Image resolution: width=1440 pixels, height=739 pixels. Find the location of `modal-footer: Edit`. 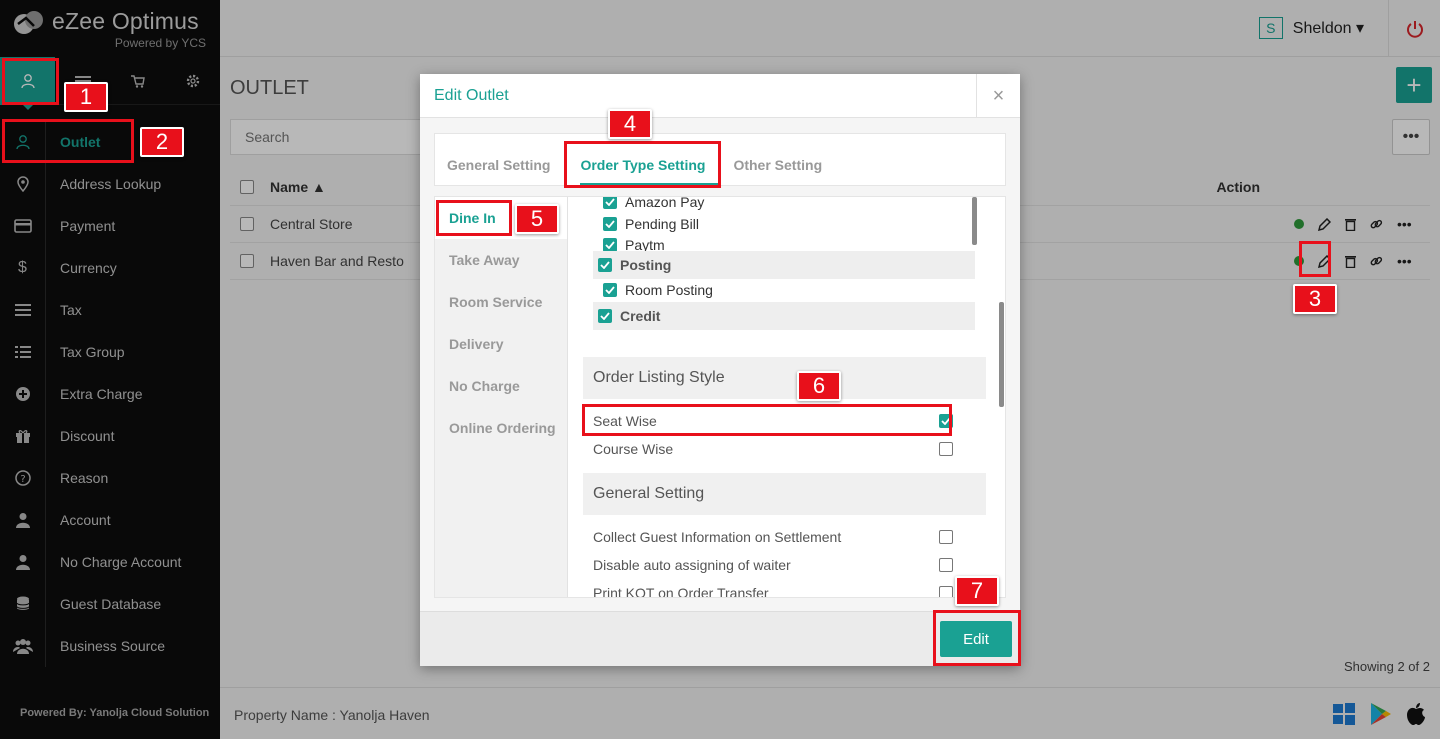

modal-footer: Edit is located at coordinates (720, 638).